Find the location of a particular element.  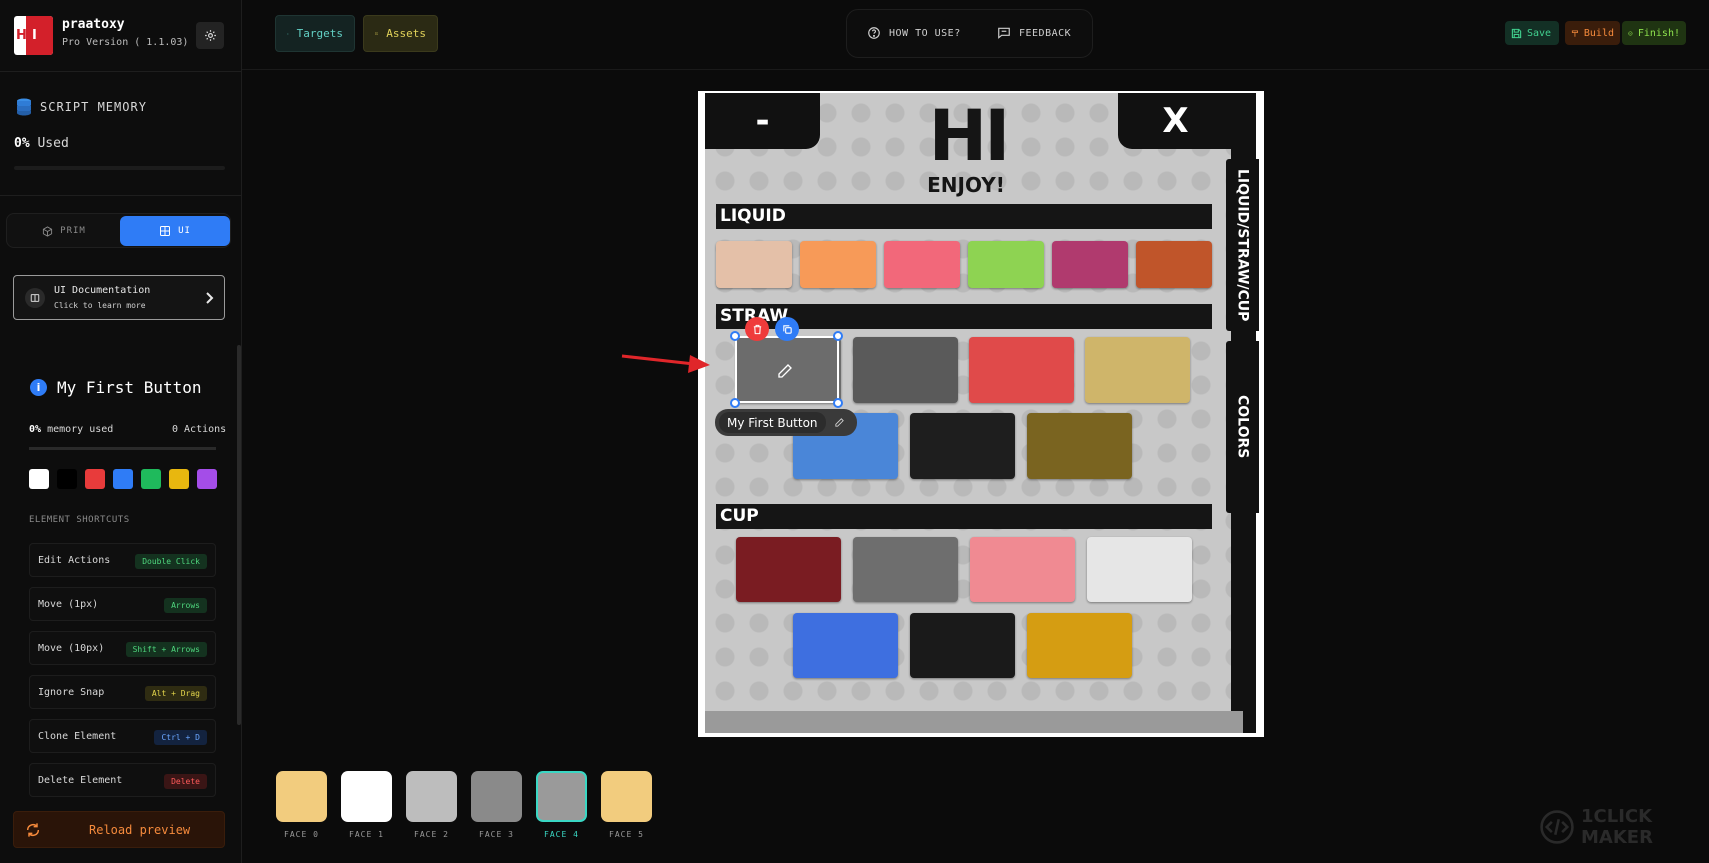

shortcut-key: Delete is located at coordinates (185, 781).